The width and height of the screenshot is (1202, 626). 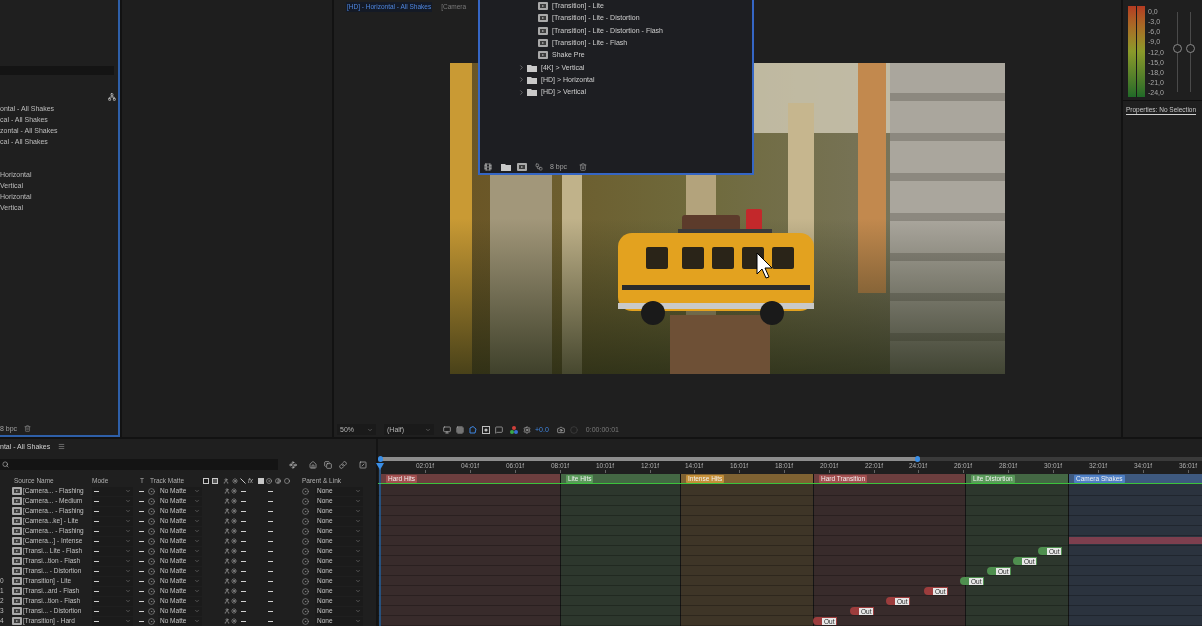 What do you see at coordinates (791, 459) in the screenshot?
I see `time-navigator-track` at bounding box center [791, 459].